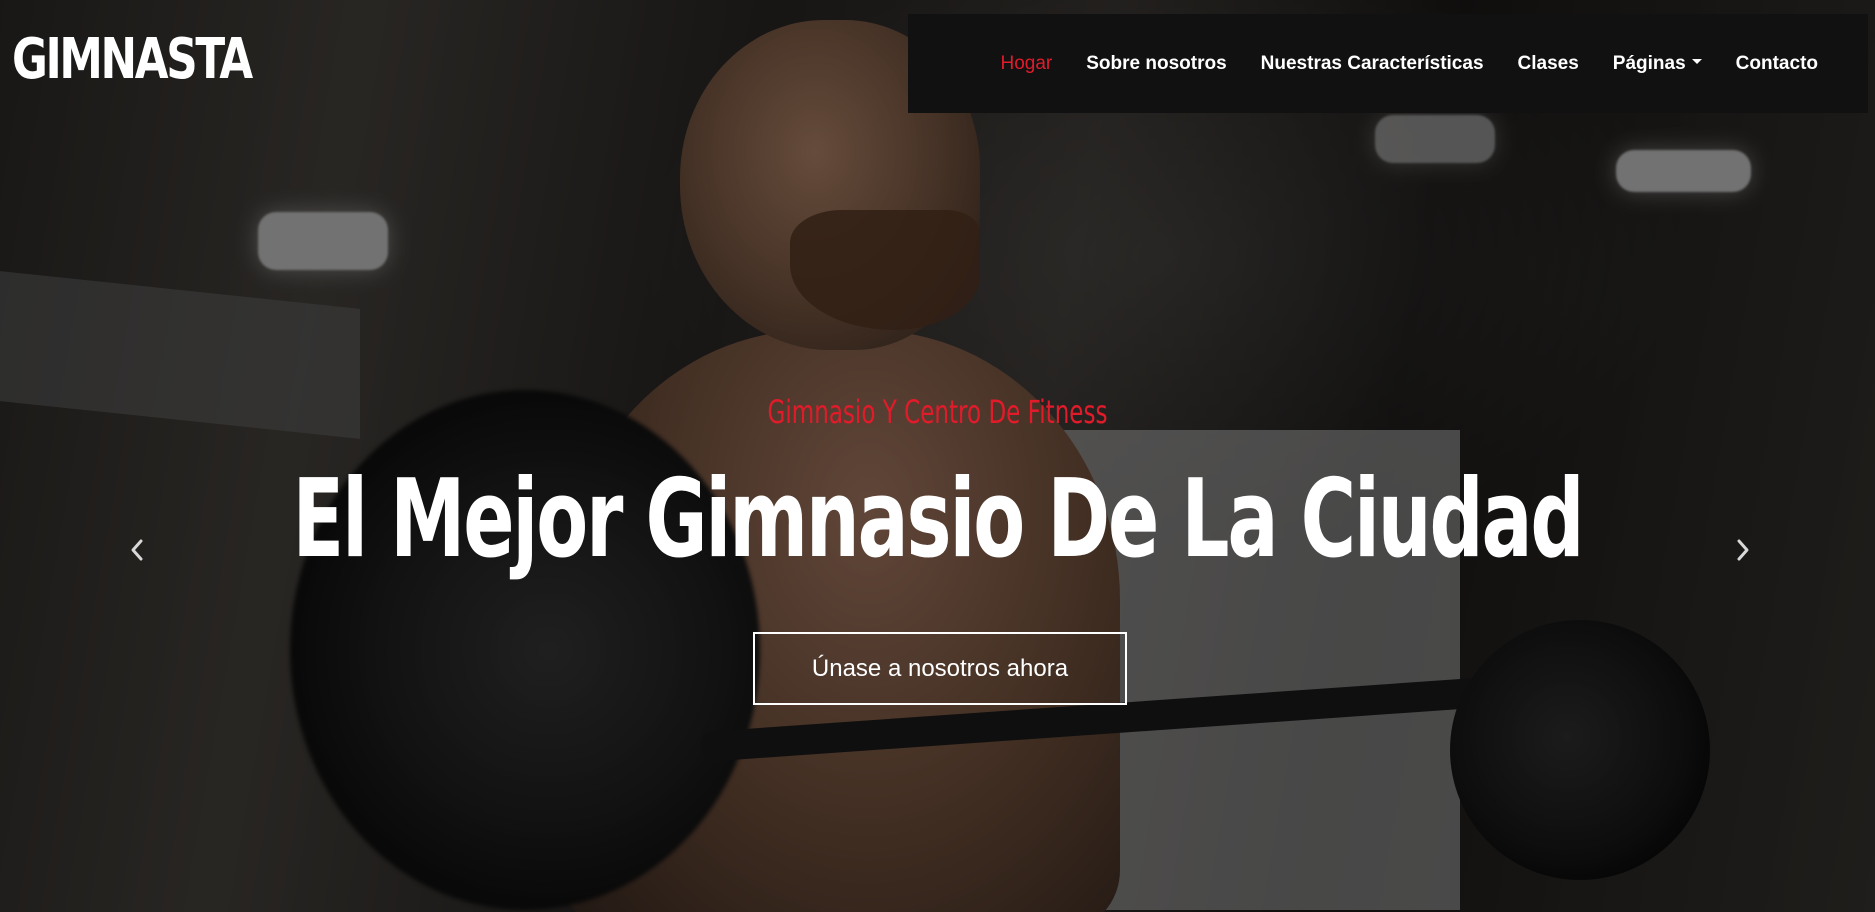 The width and height of the screenshot is (1875, 912). I want to click on nav-item-label: Contacto, so click(1776, 63).